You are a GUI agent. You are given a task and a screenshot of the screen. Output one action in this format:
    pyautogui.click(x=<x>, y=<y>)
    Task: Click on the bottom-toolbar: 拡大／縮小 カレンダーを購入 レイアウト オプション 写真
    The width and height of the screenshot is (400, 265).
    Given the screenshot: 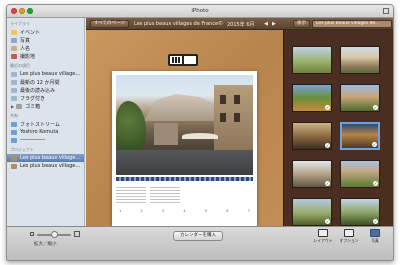 What is the action you would take?
    pyautogui.click(x=200, y=243)
    